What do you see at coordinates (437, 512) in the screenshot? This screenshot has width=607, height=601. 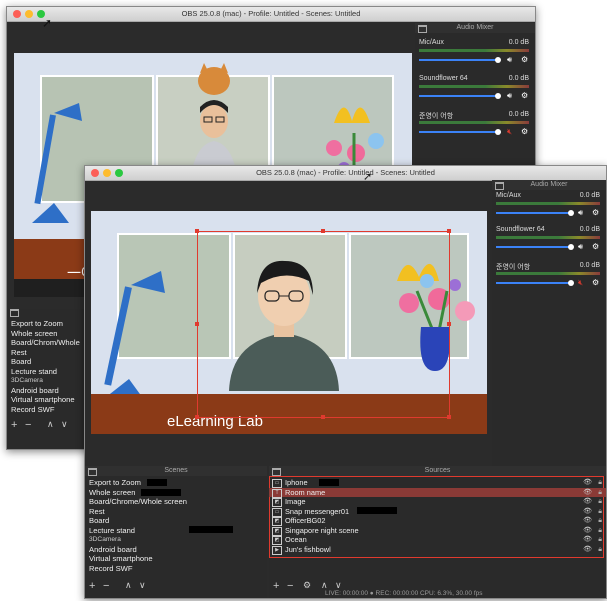 I see `source-row: ▭ Snap messenger01 👁︎ 🔒︎` at bounding box center [437, 512].